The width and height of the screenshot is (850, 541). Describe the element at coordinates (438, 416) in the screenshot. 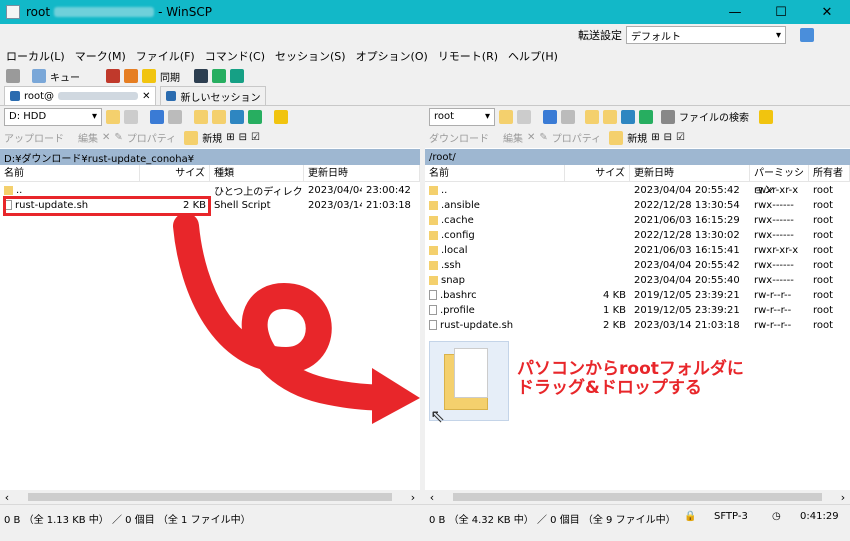

I see `mouse-cursor-icon: ⇖` at that location.